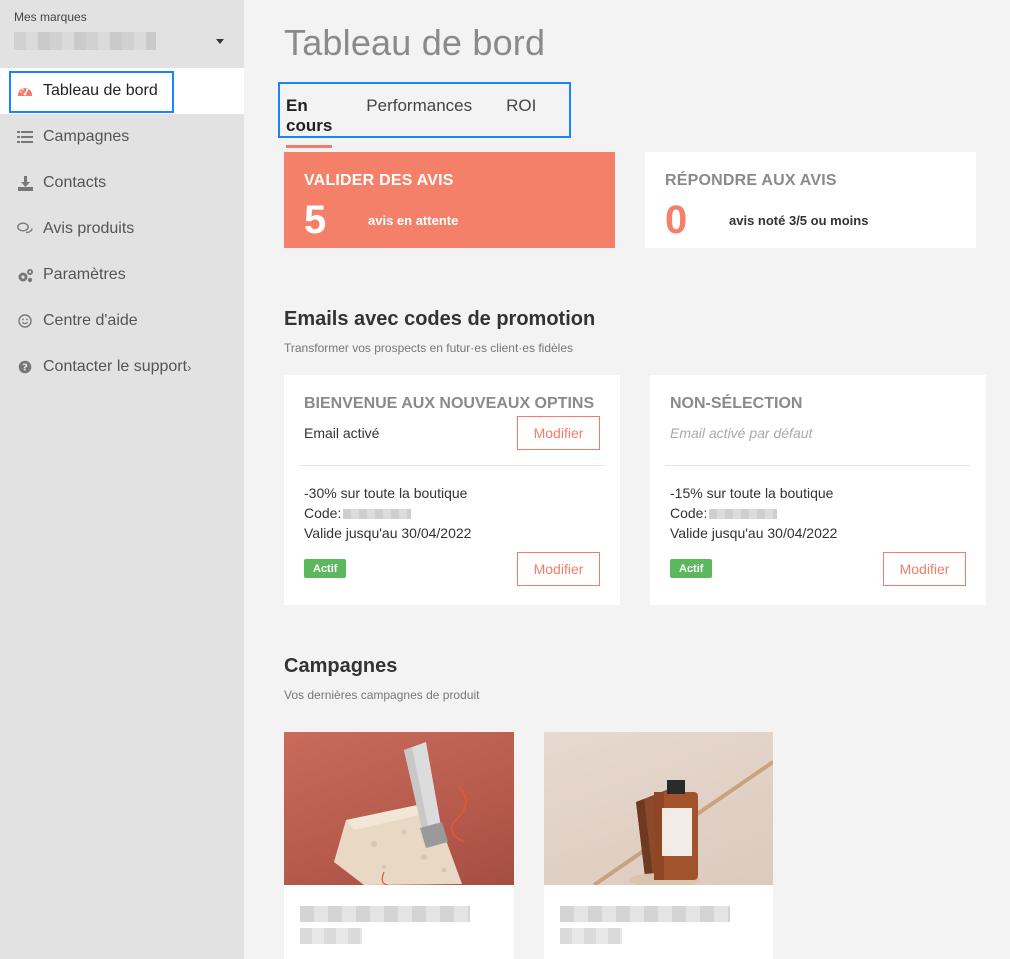  Describe the element at coordinates (342, 433) in the screenshot. I see `email-status: Email activé` at that location.